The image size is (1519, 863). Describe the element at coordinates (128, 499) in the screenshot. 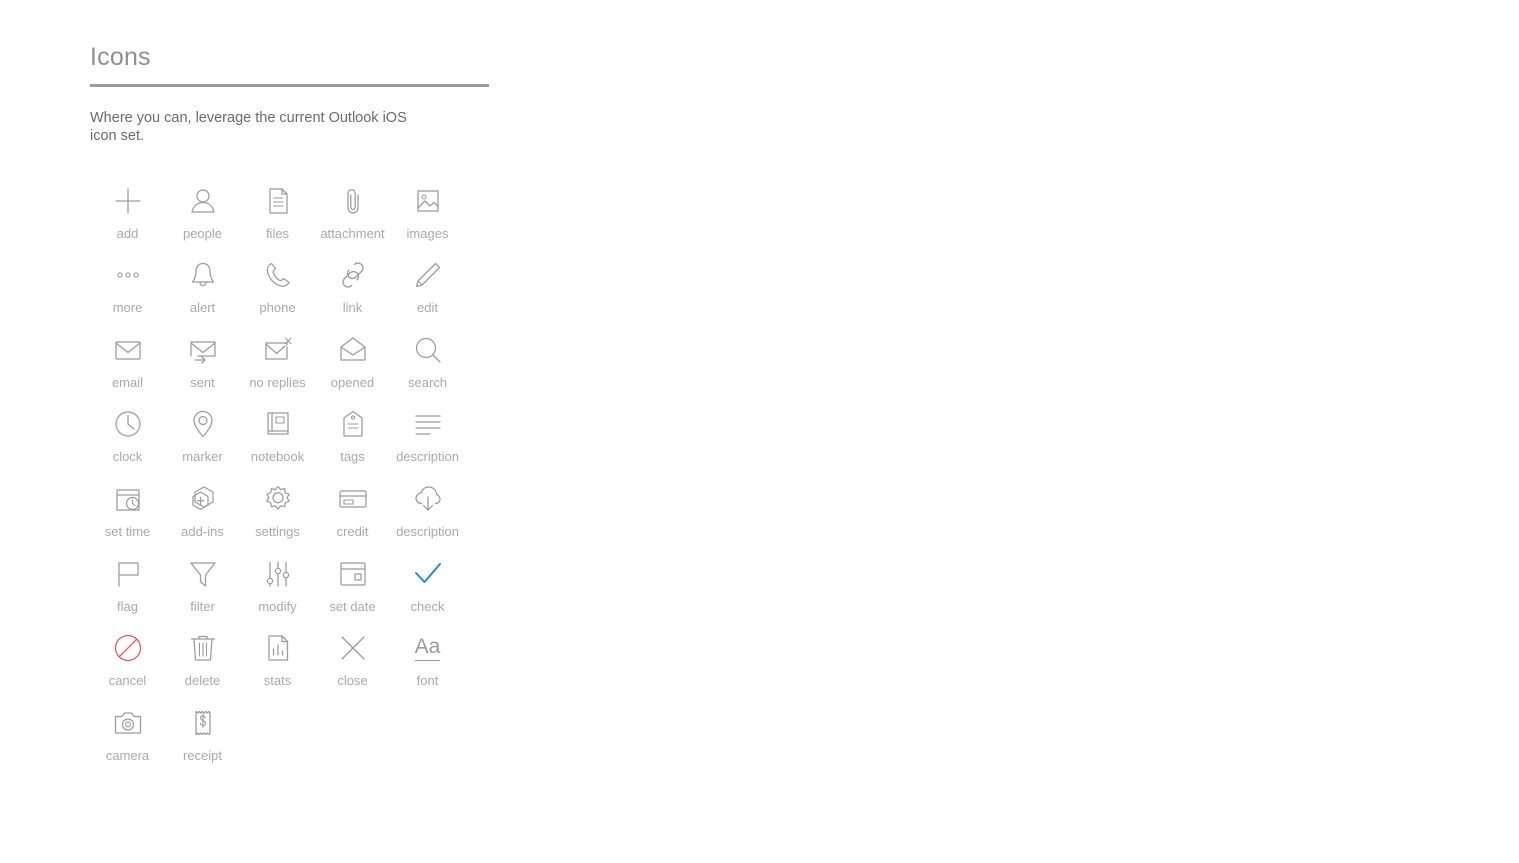

I see `calendar-clock-icon` at that location.